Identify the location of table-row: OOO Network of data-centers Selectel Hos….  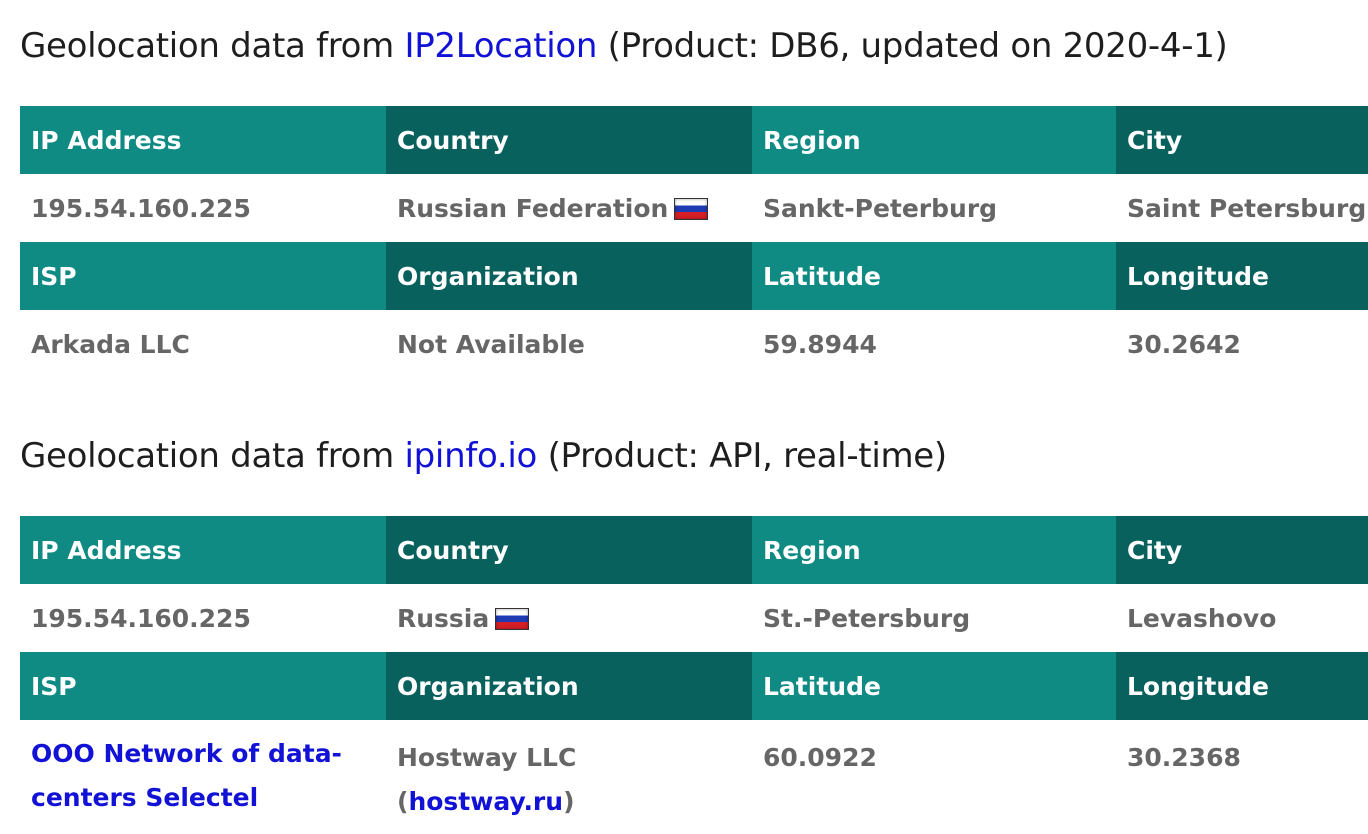
(694, 776).